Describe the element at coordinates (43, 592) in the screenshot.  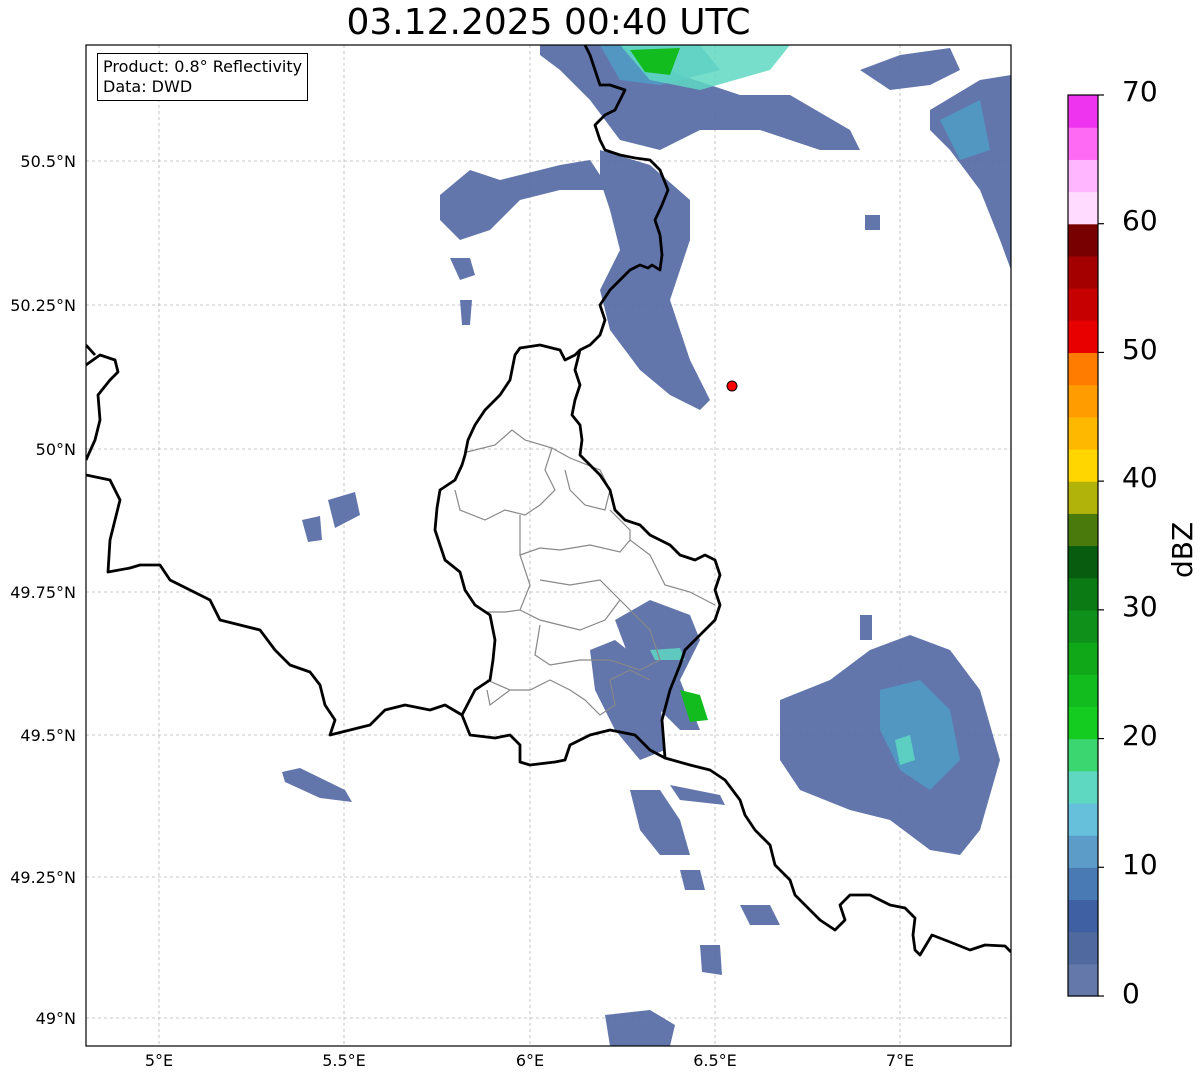
I see `lat-label: 49.75°N` at that location.